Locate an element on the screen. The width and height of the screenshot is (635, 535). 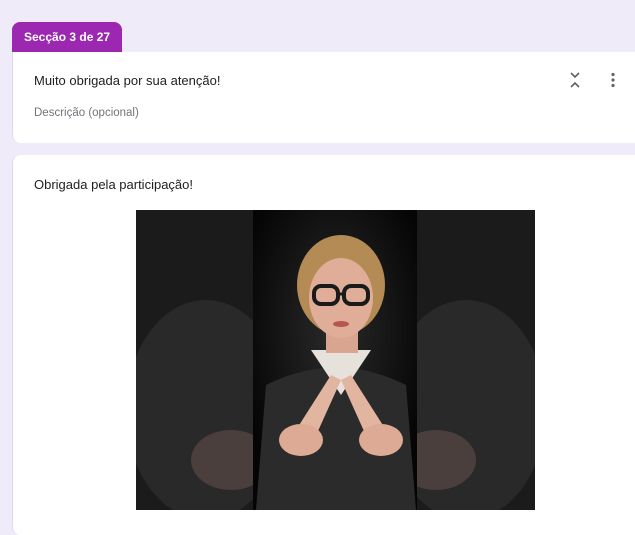
section-tab: Secção 3 de 27 is located at coordinates (67, 37).